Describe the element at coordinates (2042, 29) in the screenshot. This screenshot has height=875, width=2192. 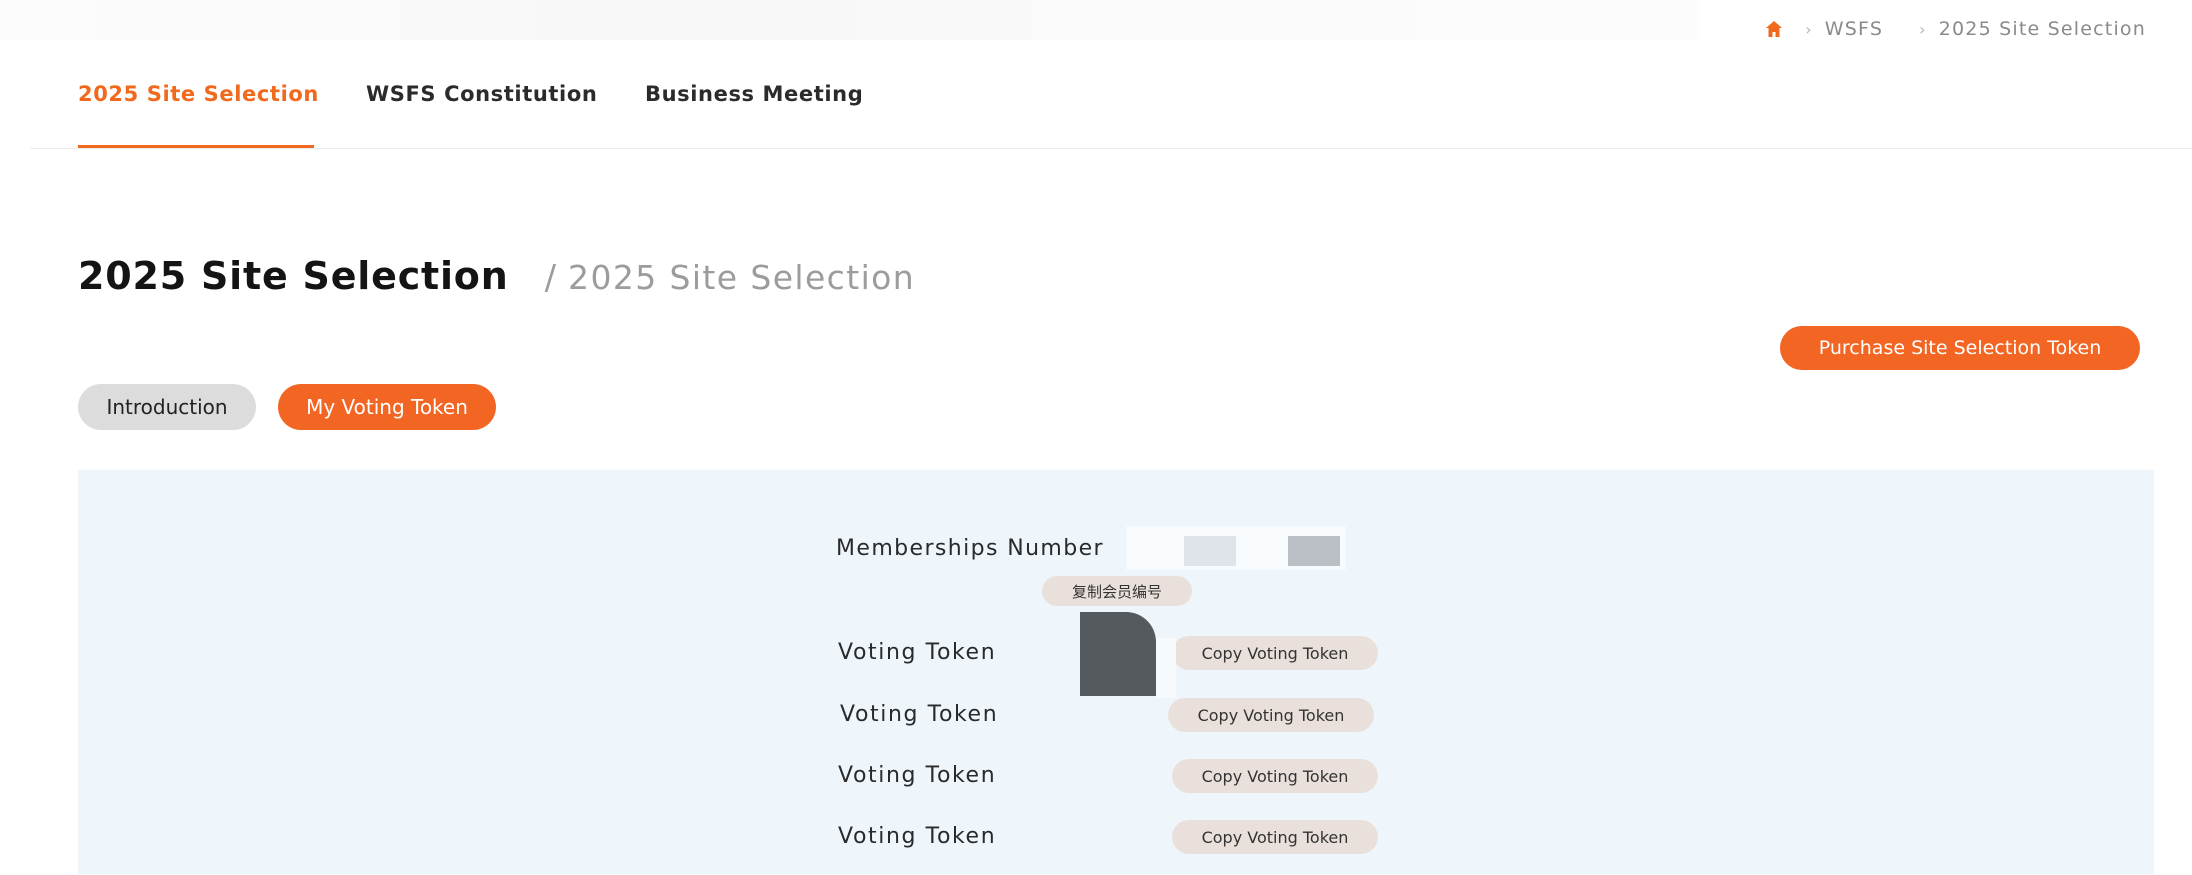
I see `breadcrumb-item-site-selection: 2025 Site Selection` at that location.